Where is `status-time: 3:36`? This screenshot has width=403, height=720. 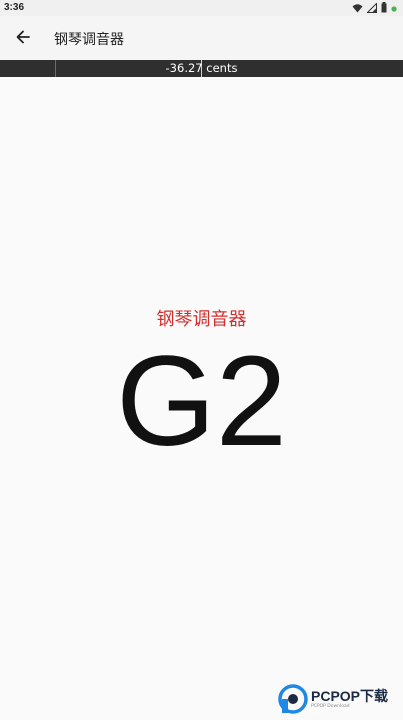 status-time: 3:36 is located at coordinates (14, 7).